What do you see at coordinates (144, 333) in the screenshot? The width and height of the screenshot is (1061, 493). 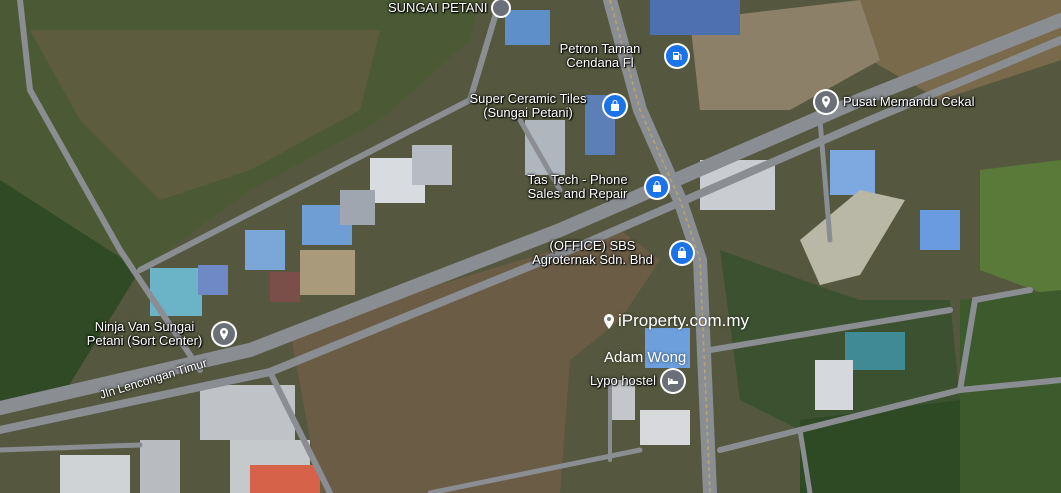 I see `poi-ninja-van-label: Ninja Van Sungai Petani (Sort Center)` at bounding box center [144, 333].